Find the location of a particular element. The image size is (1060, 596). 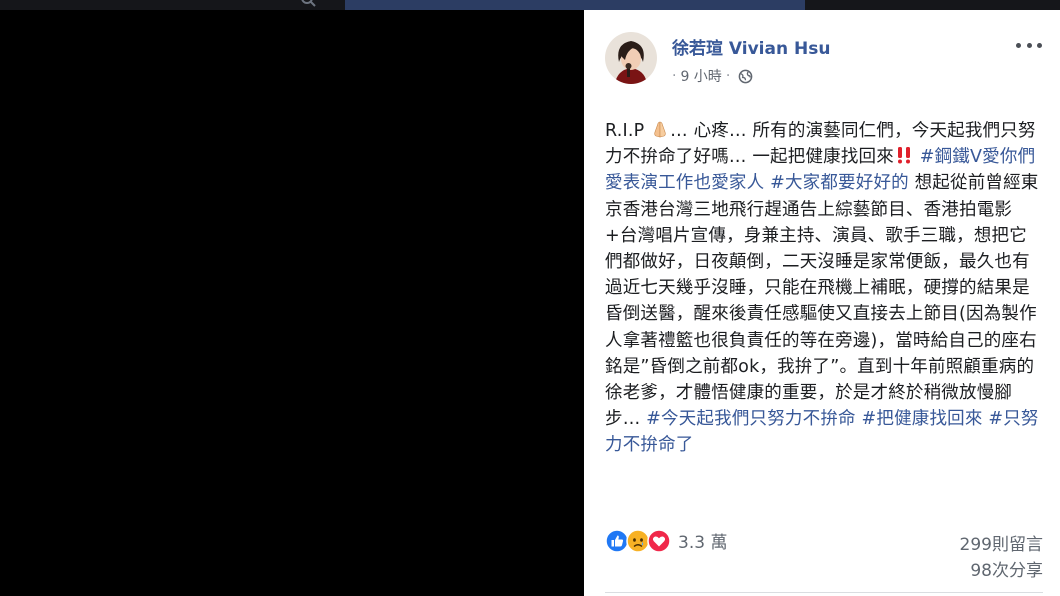

folded-hands-icon is located at coordinates (660, 129).